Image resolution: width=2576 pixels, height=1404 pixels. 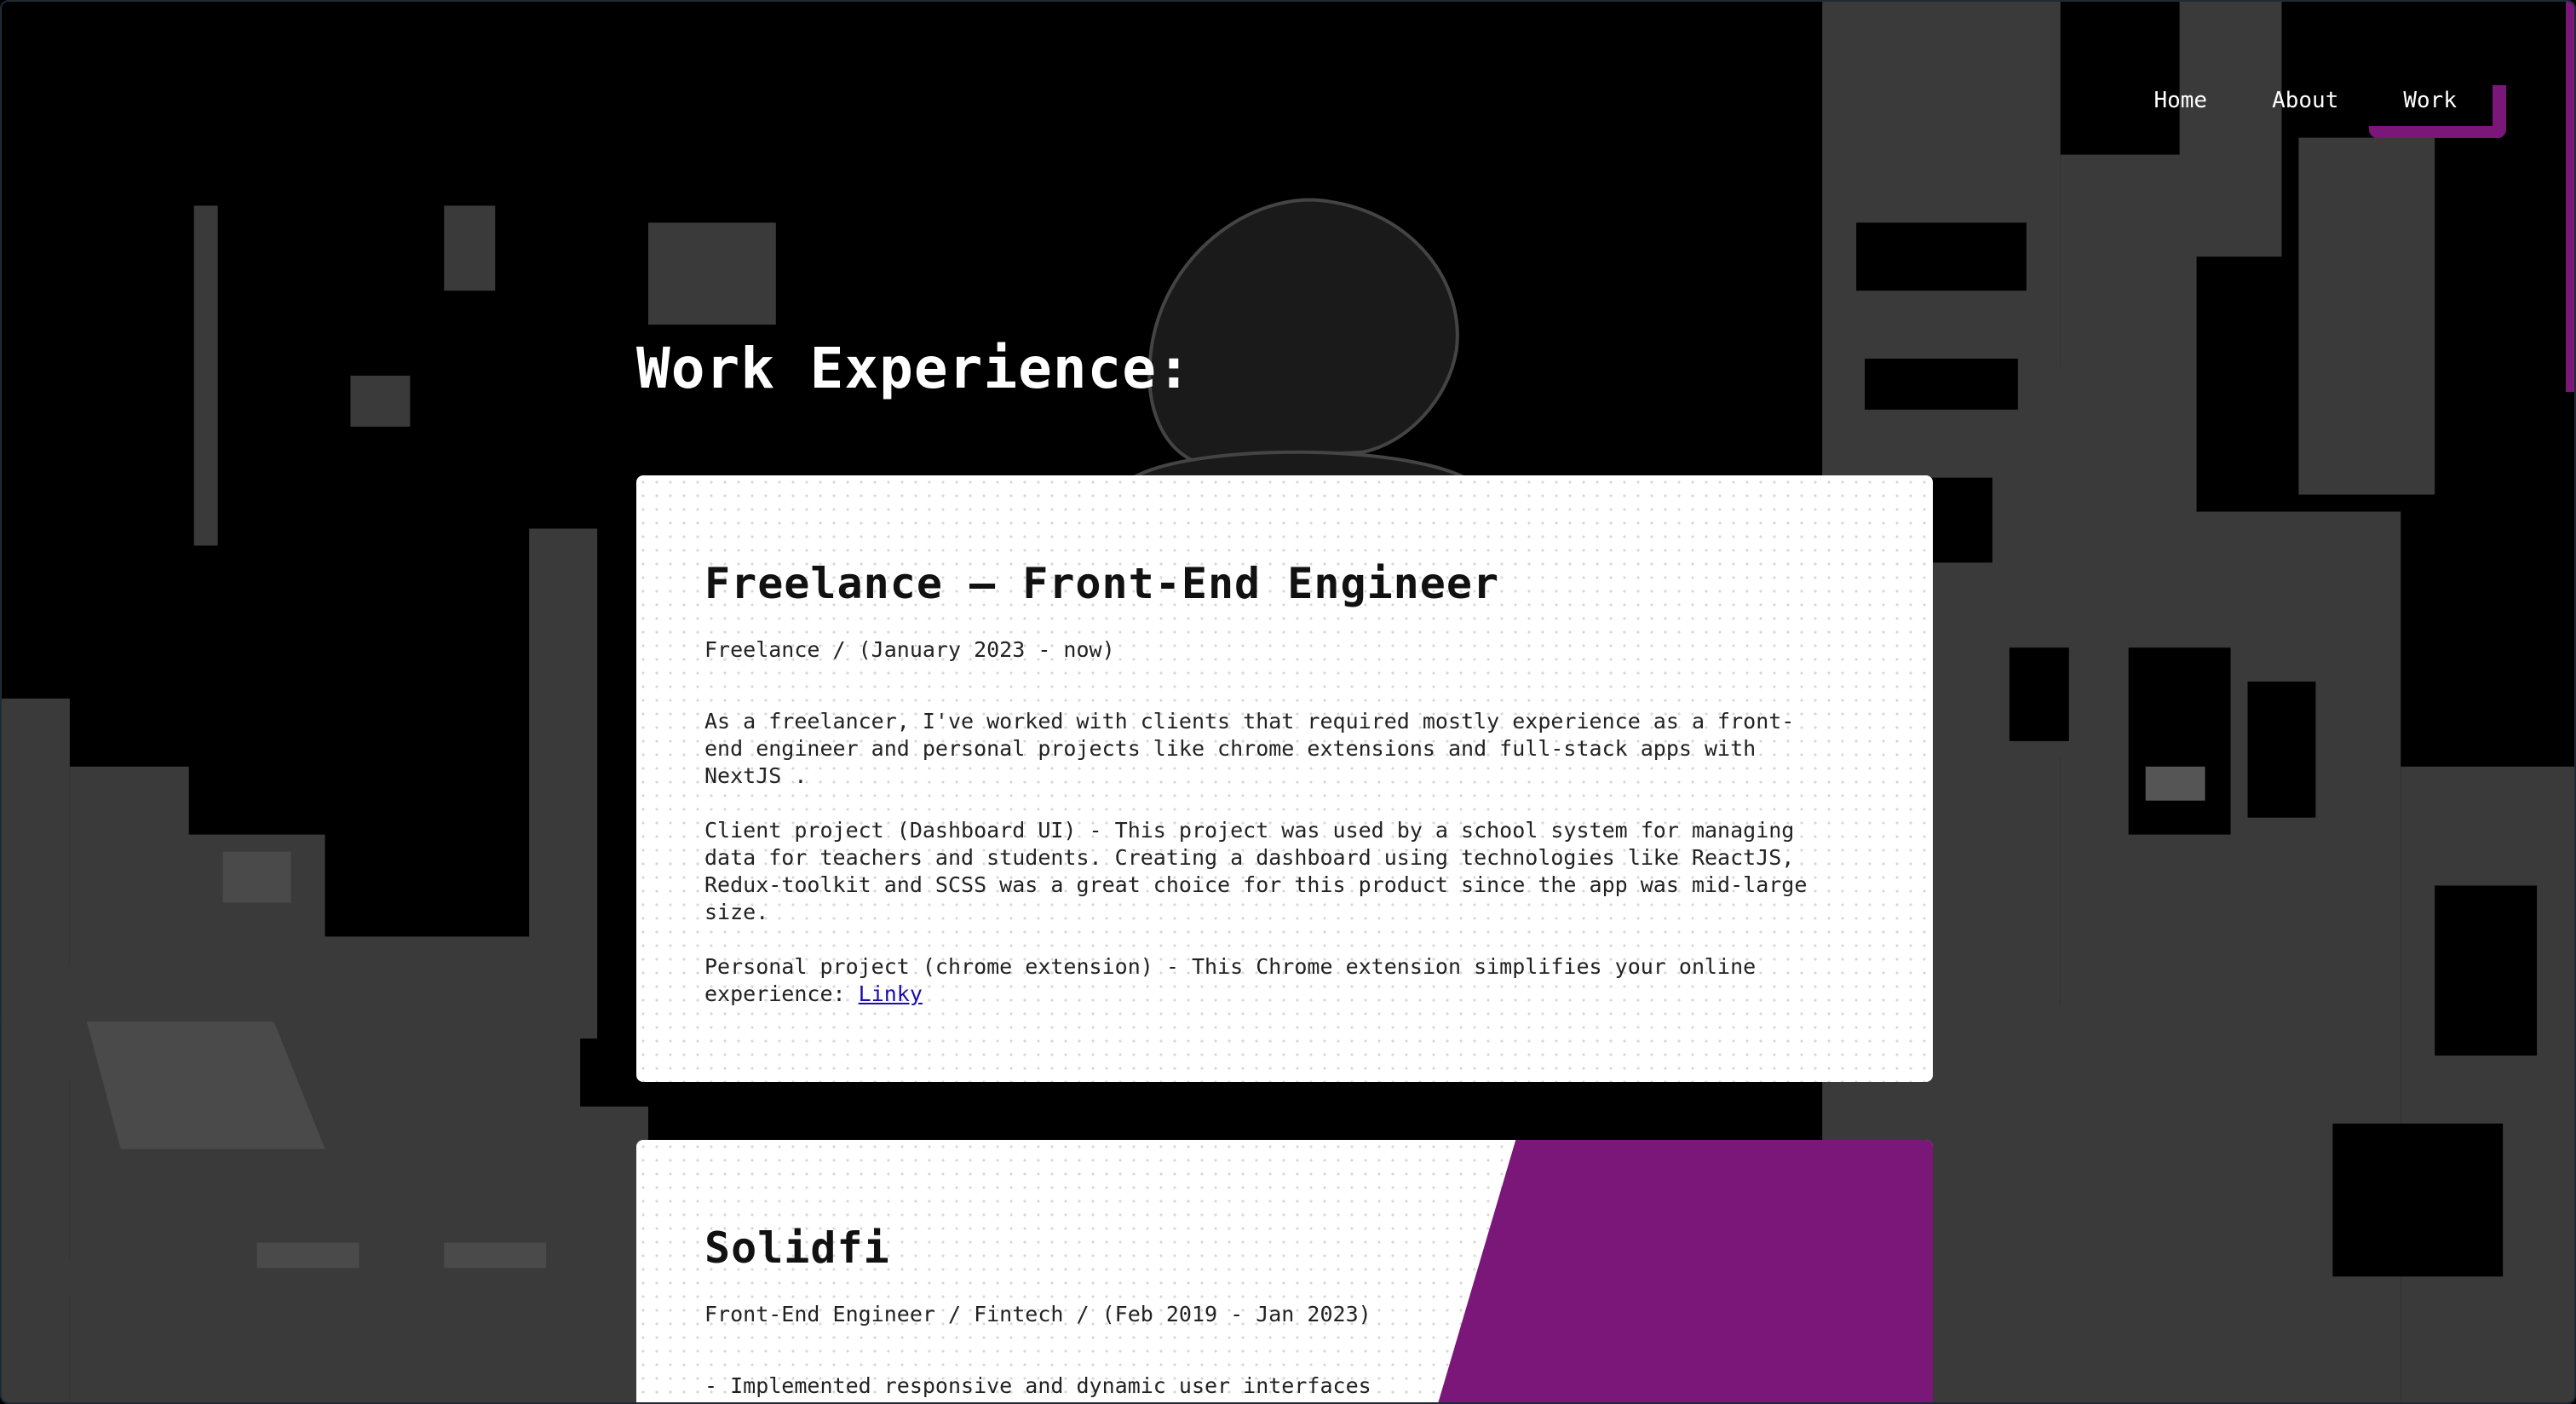 What do you see at coordinates (914, 368) in the screenshot?
I see `page-title: Work Experience:` at bounding box center [914, 368].